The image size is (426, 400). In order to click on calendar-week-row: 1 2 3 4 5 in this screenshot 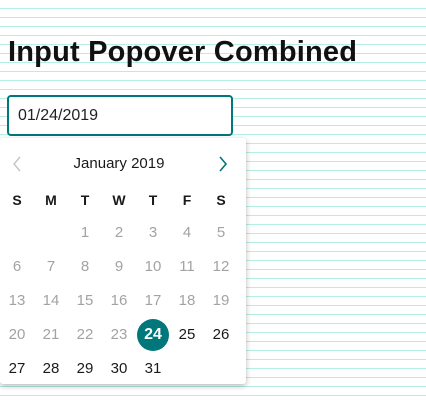, I will do `click(123, 233)`.